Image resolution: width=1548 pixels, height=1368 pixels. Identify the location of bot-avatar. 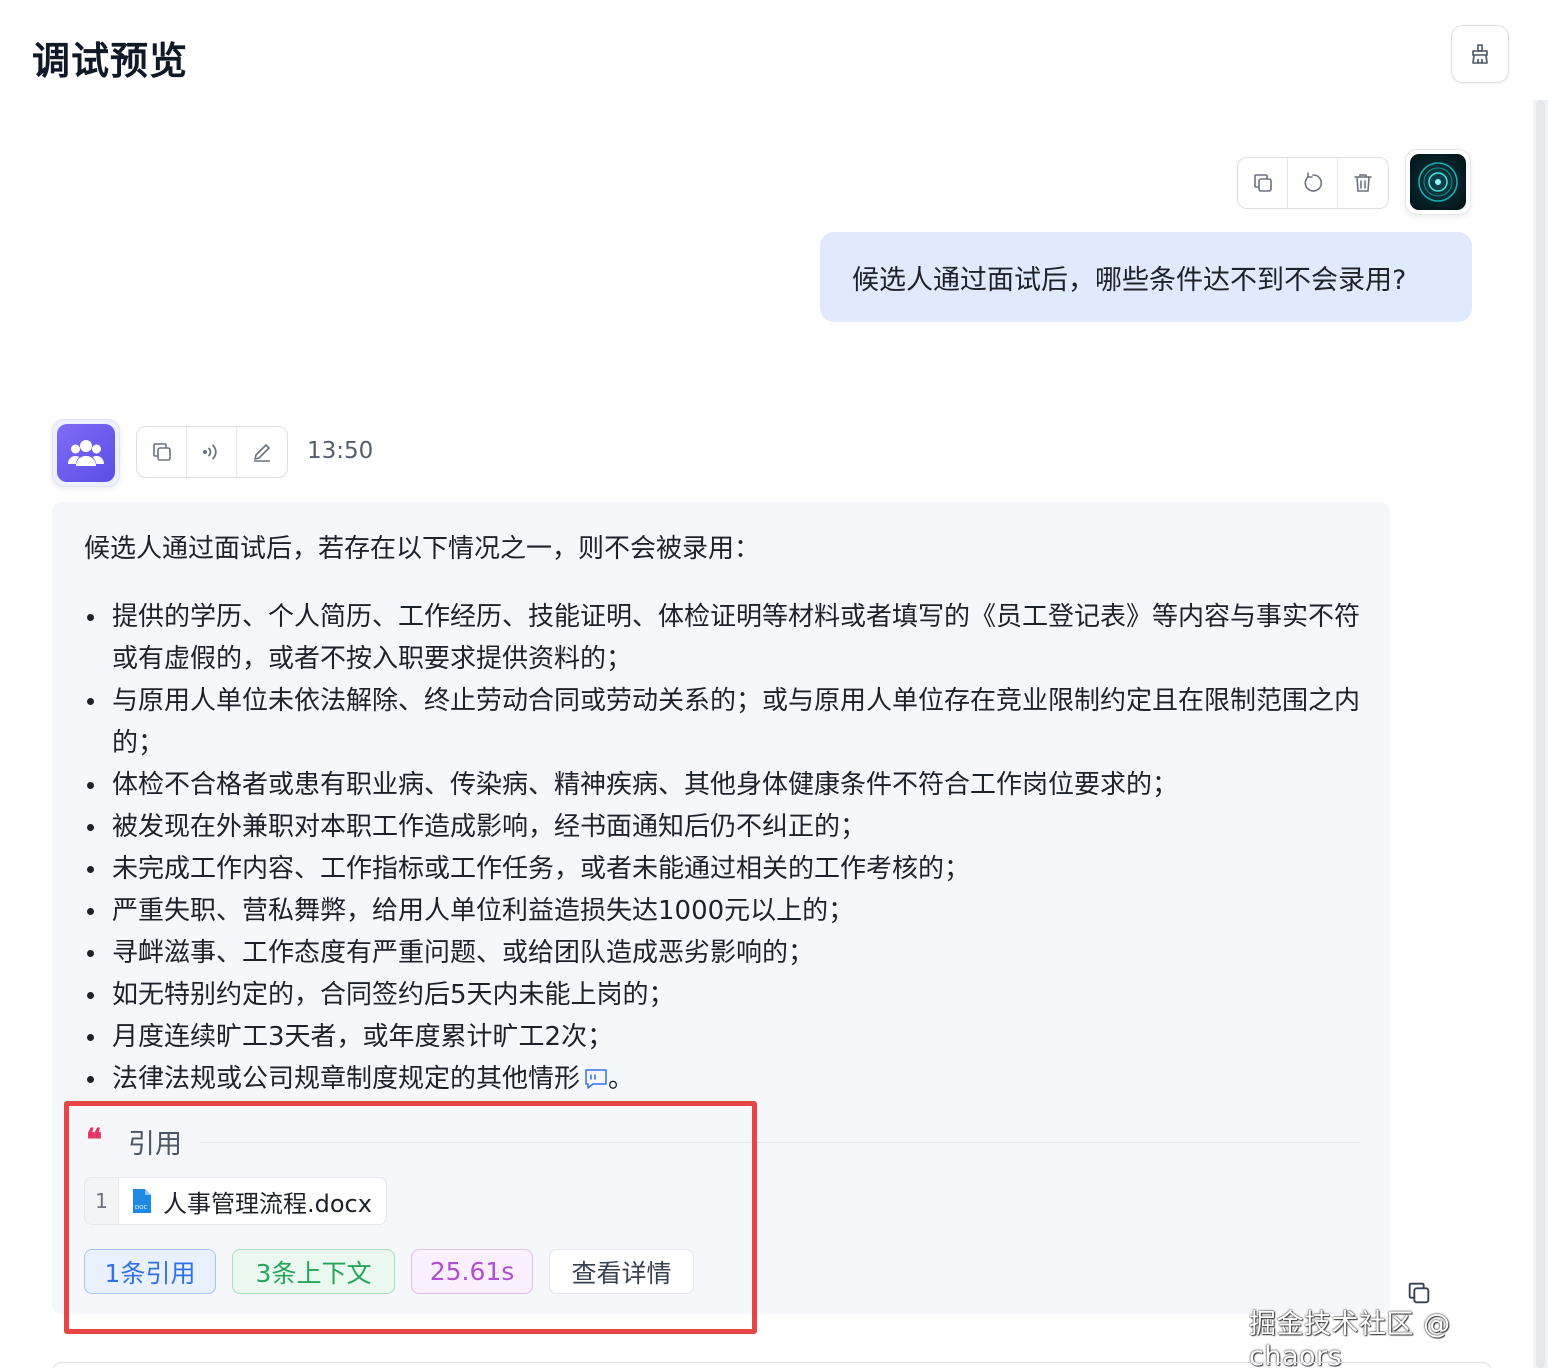
(86, 453).